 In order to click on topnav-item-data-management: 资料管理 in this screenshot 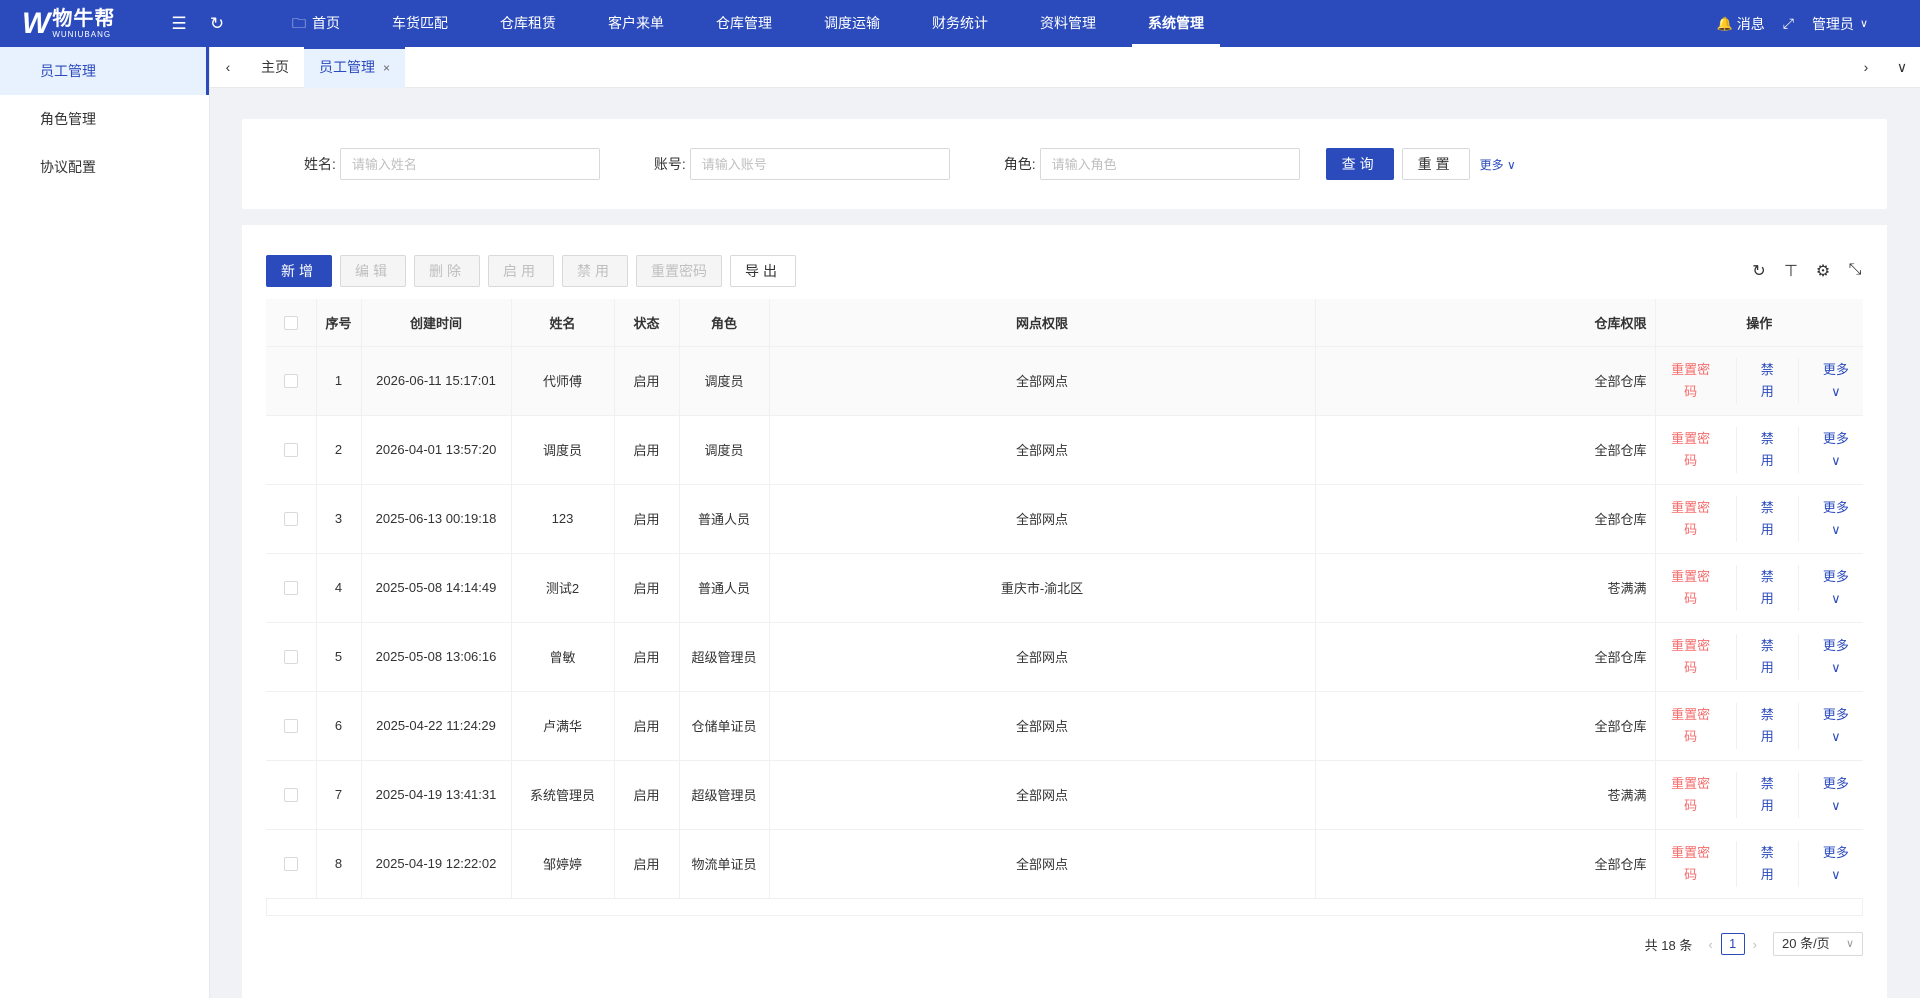, I will do `click(1068, 23)`.